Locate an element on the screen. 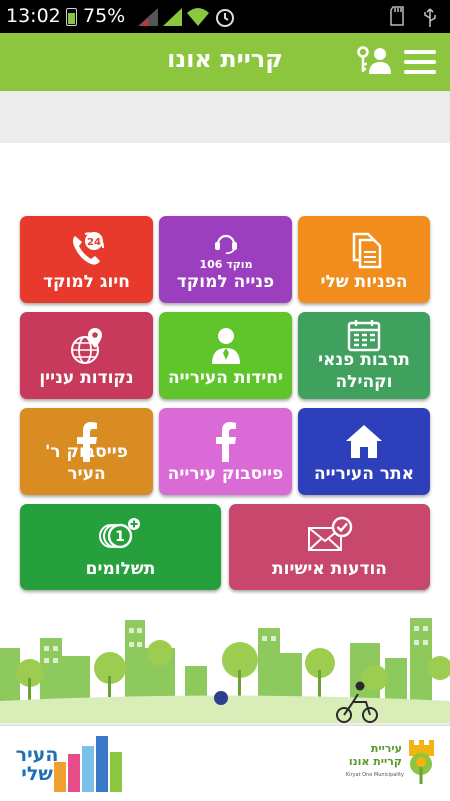 Image resolution: width=450 pixels, height=801 pixels. tile-personal-messages: הודעות אישיות is located at coordinates (329, 547).